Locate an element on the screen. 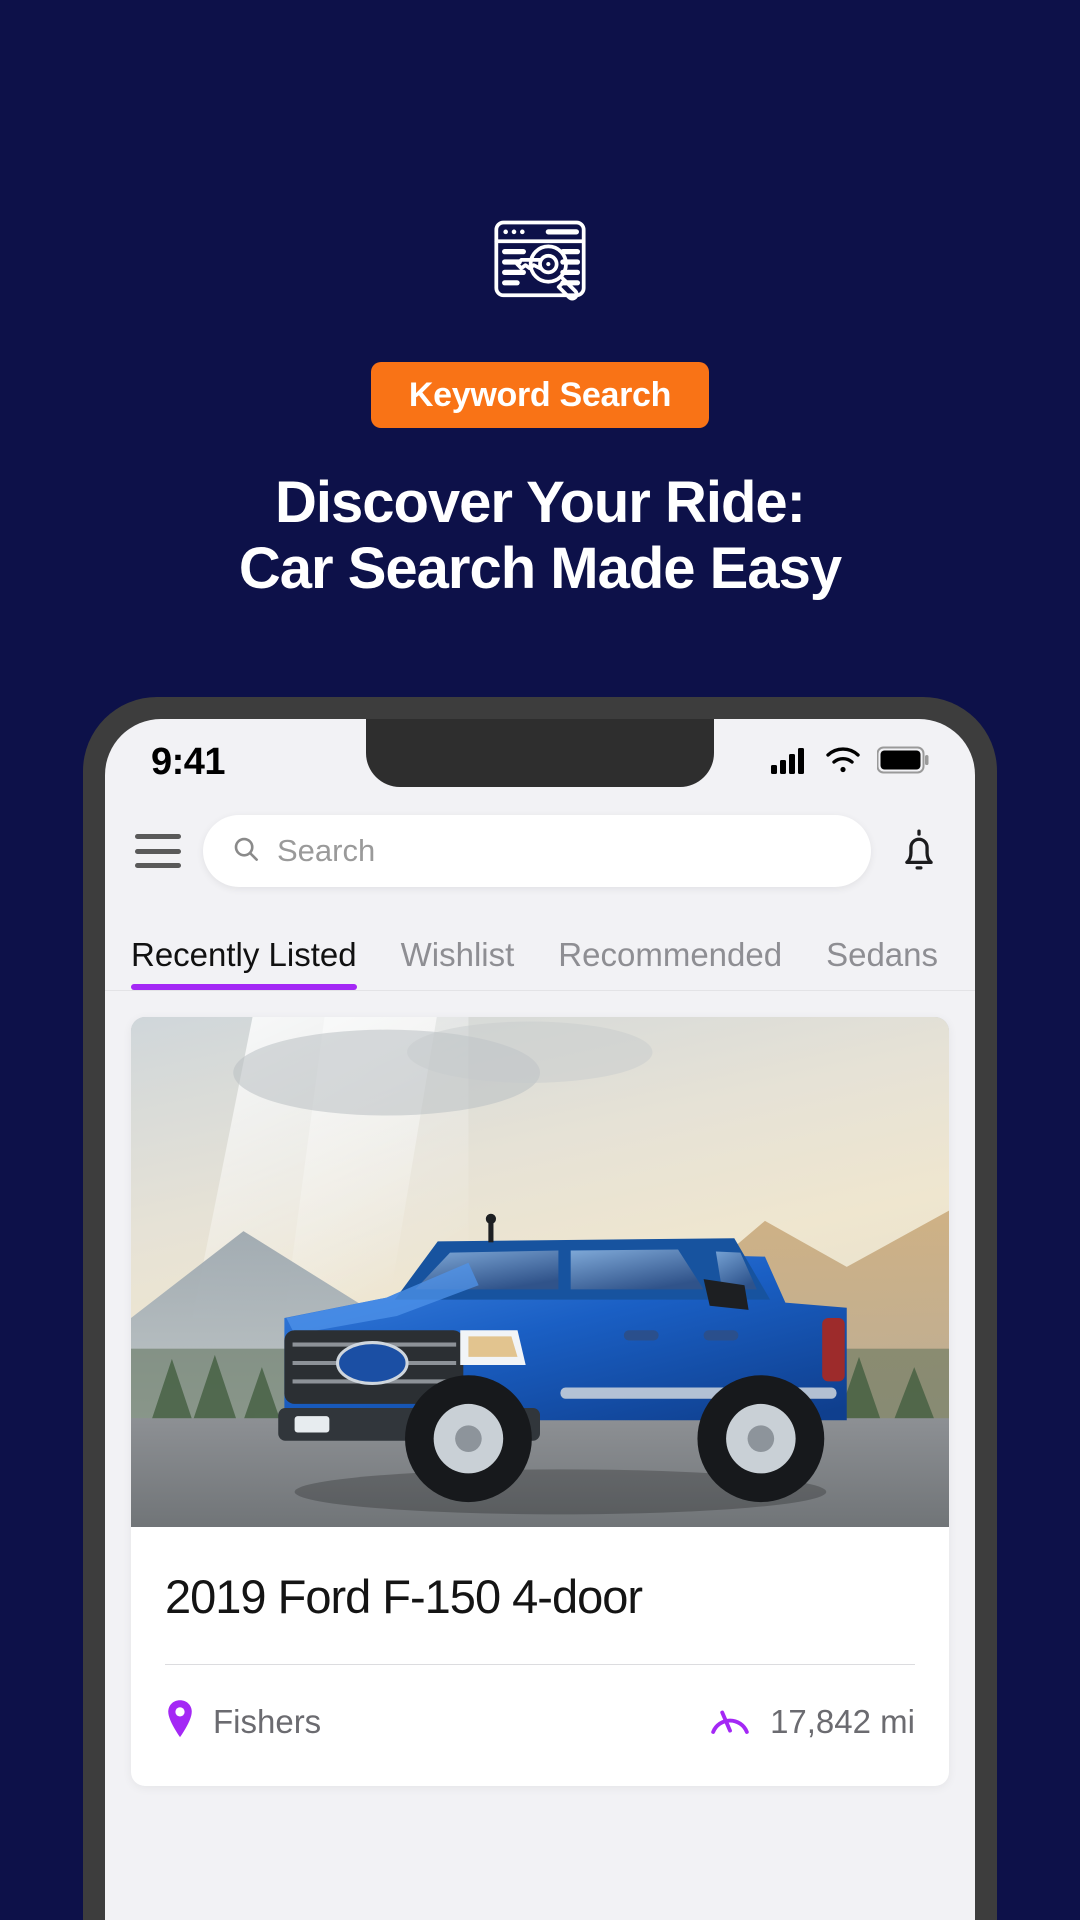 The width and height of the screenshot is (1080, 1920). location-pin-icon is located at coordinates (180, 1721).